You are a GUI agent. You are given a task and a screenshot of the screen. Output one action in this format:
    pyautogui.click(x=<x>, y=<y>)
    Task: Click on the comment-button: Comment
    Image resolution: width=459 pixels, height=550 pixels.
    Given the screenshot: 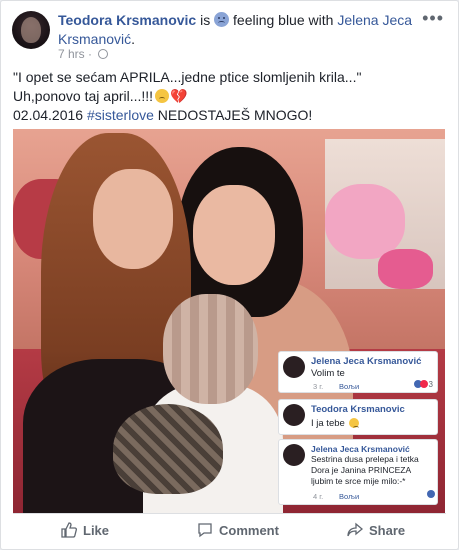 What is the action you would take?
    pyautogui.click(x=238, y=532)
    